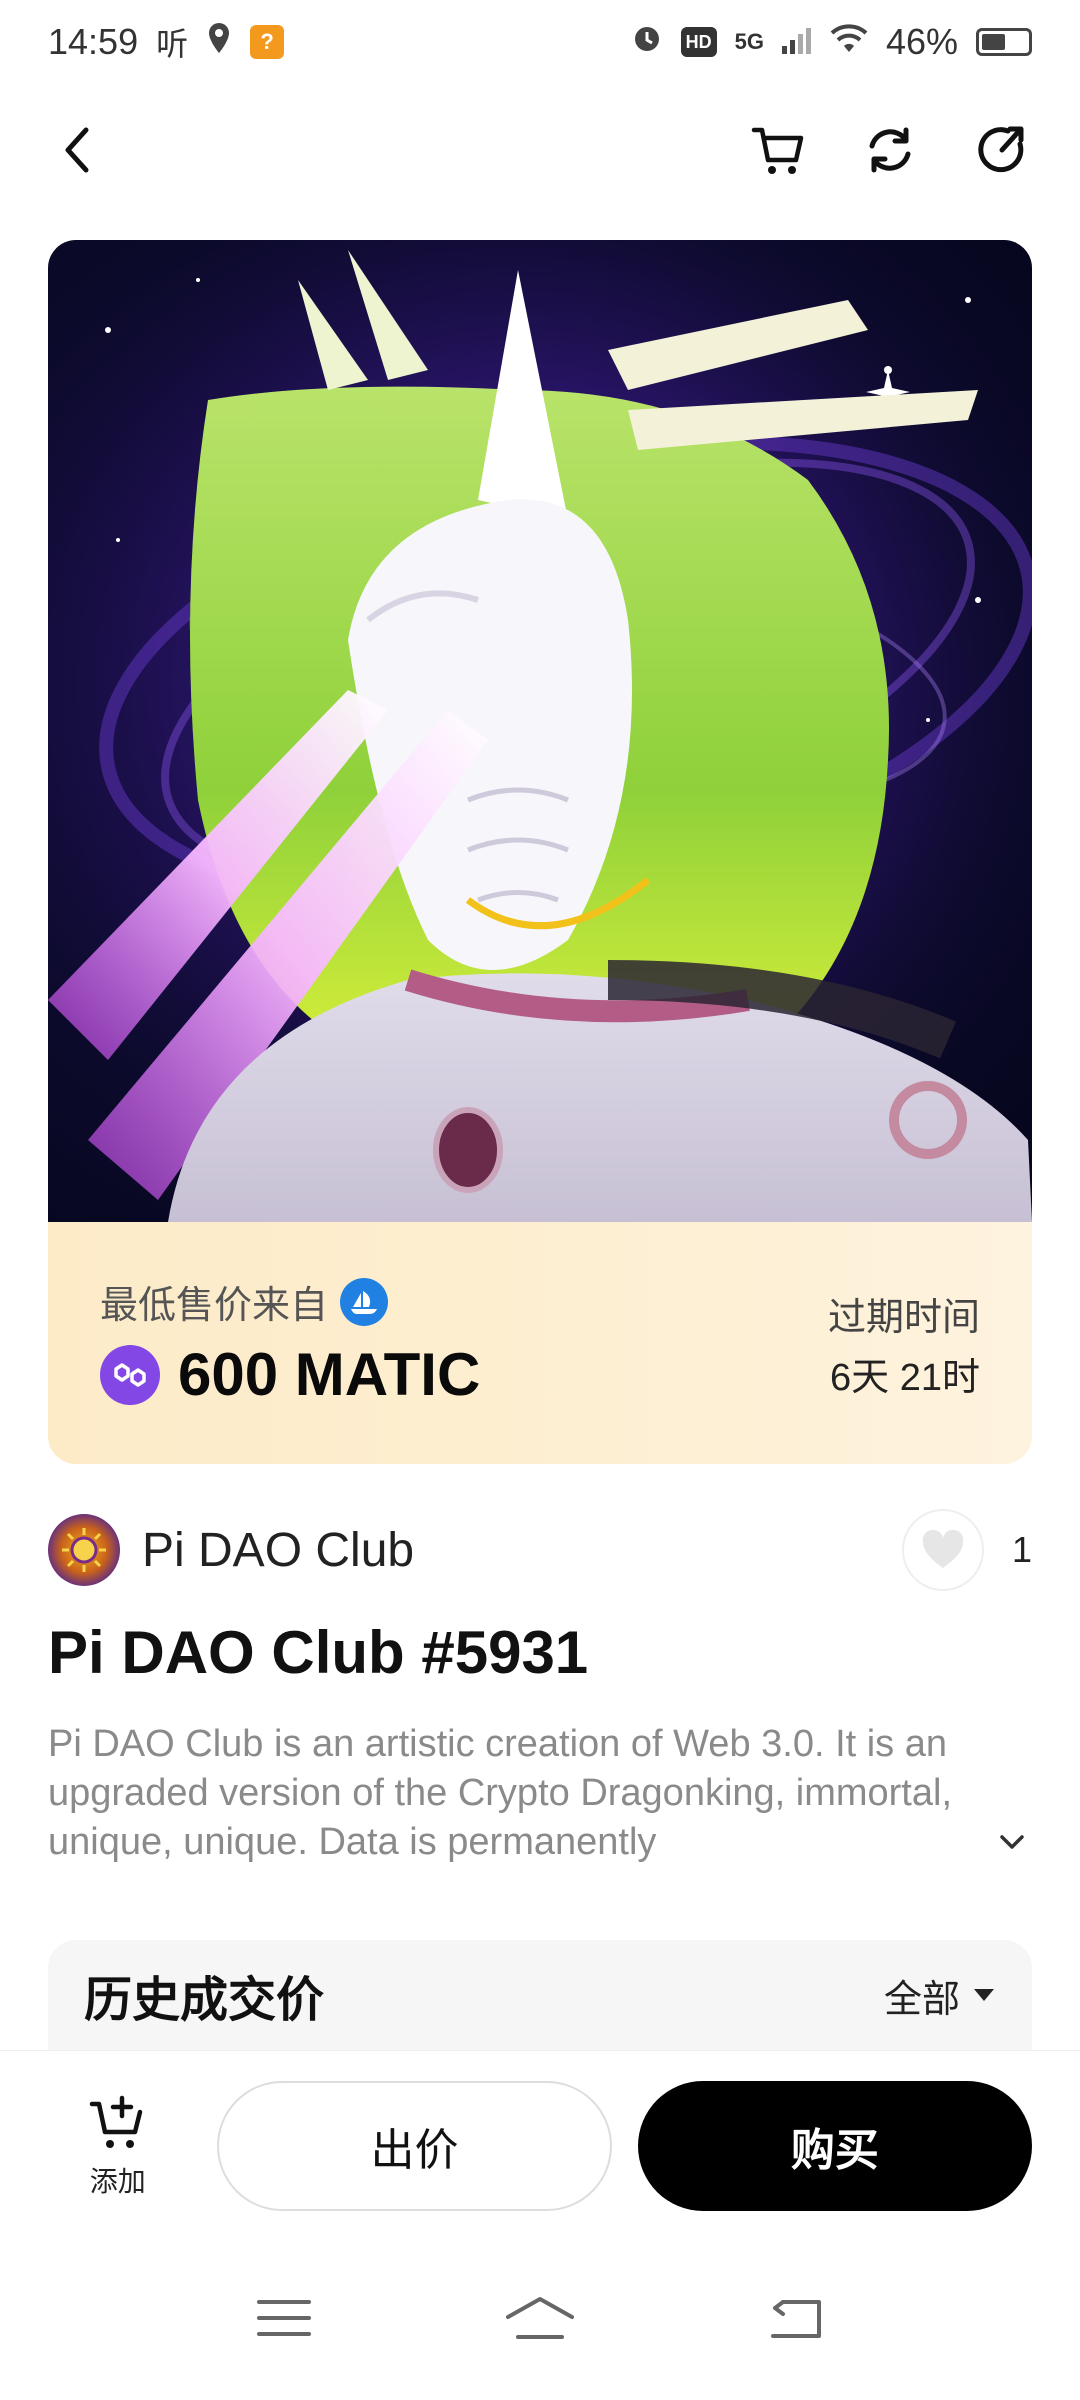 This screenshot has width=1080, height=2400. I want to click on price-history-title: 历史成交价, so click(204, 2000).